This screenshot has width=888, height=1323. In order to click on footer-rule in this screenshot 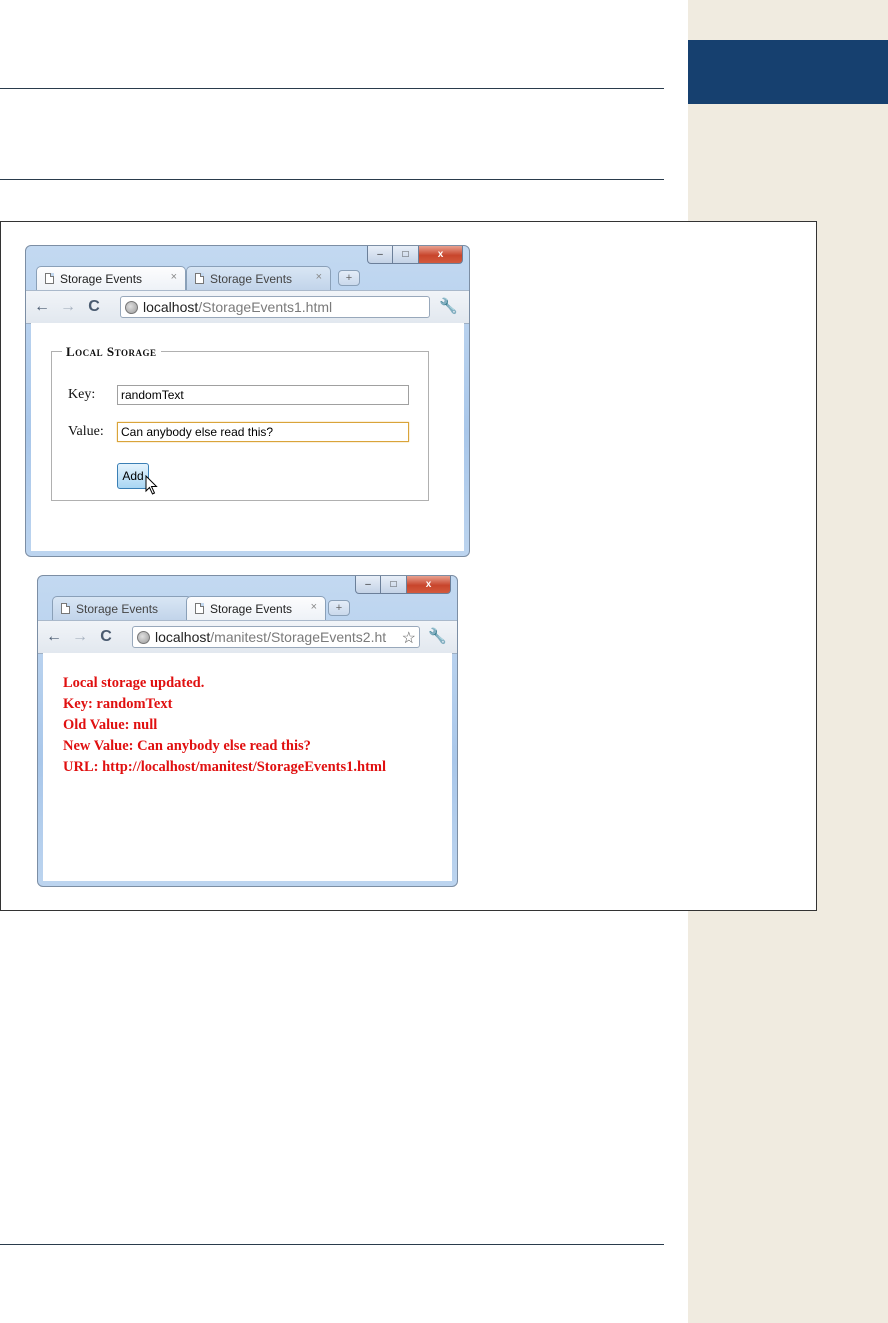, I will do `click(332, 1244)`.